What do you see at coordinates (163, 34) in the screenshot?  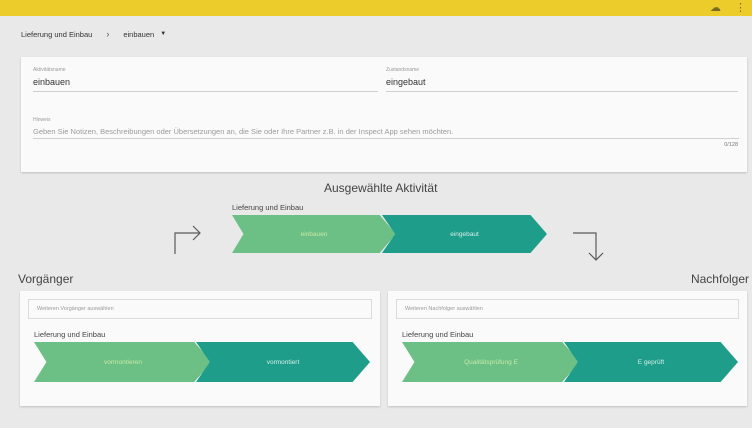 I see `dropdown-caret-icon: ▼` at bounding box center [163, 34].